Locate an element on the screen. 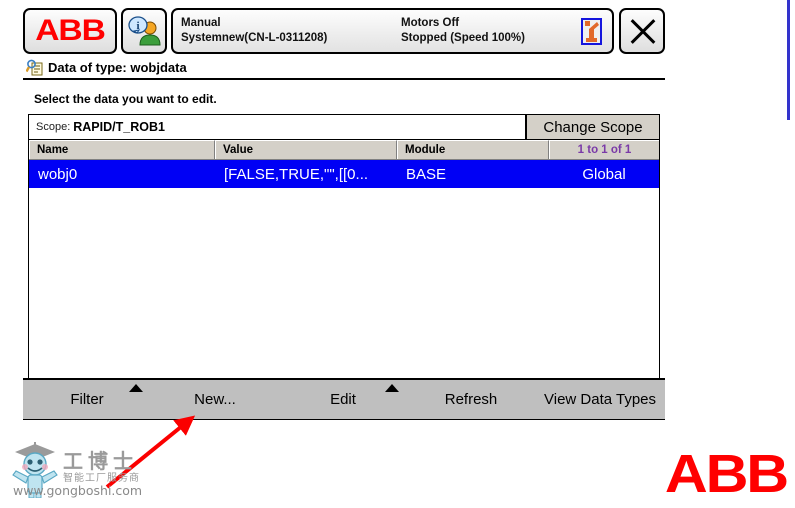 Image resolution: width=795 pixels, height=508 pixels. column-header-value: Value is located at coordinates (306, 149).